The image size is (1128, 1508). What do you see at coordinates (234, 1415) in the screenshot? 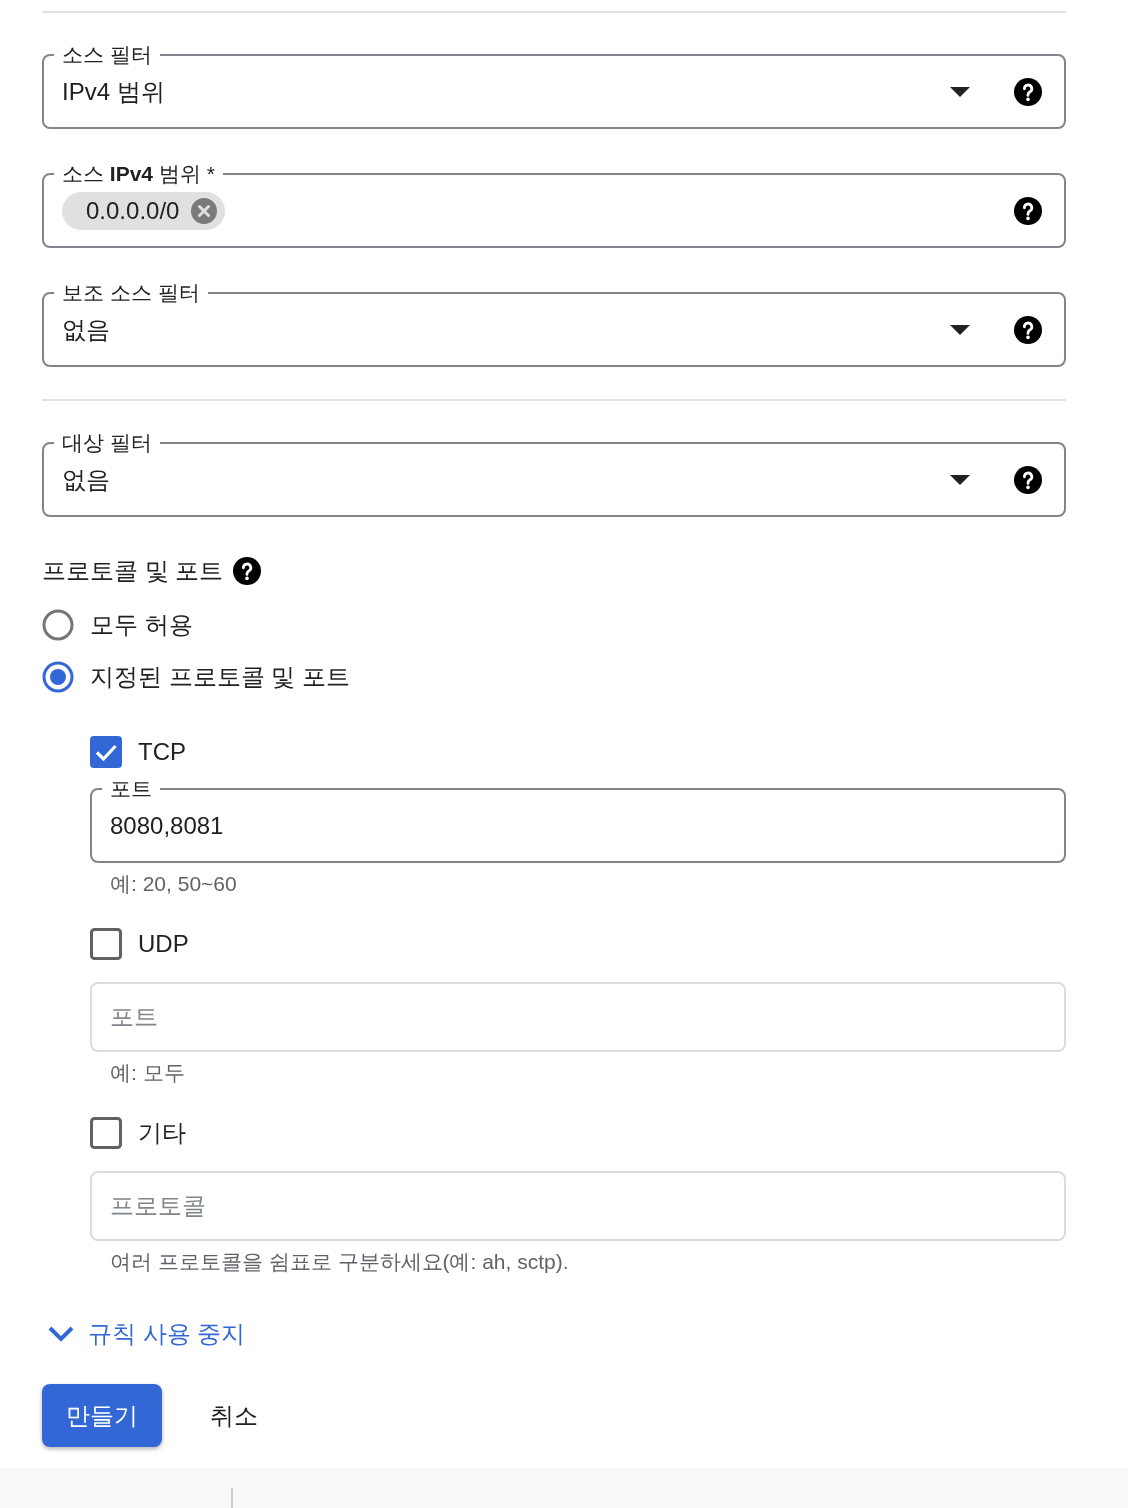
I see `cancel-button: 취소` at bounding box center [234, 1415].